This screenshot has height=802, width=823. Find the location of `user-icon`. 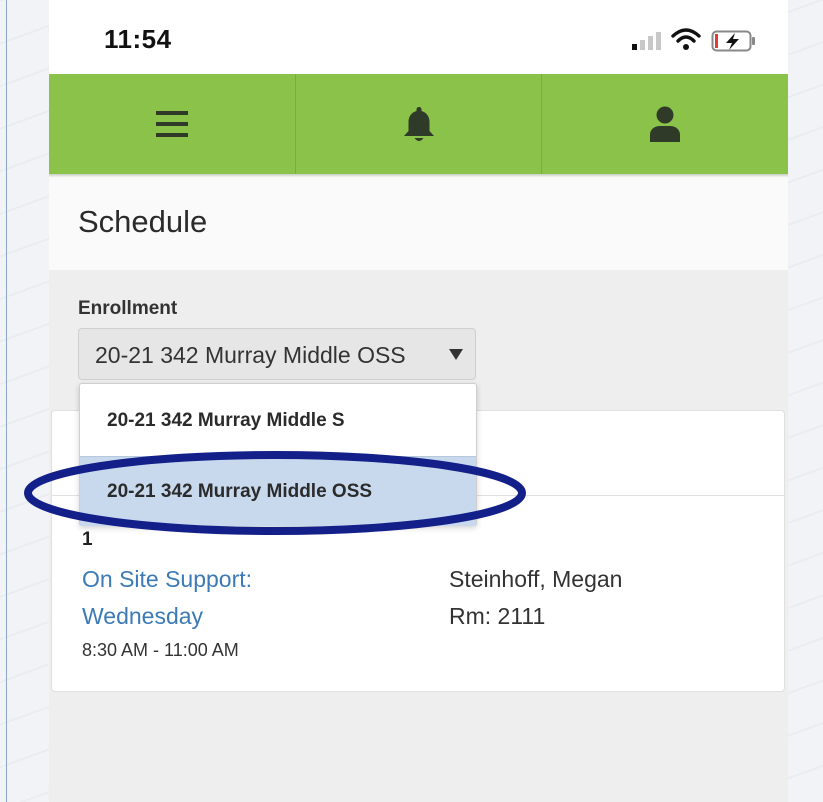

user-icon is located at coordinates (665, 124).